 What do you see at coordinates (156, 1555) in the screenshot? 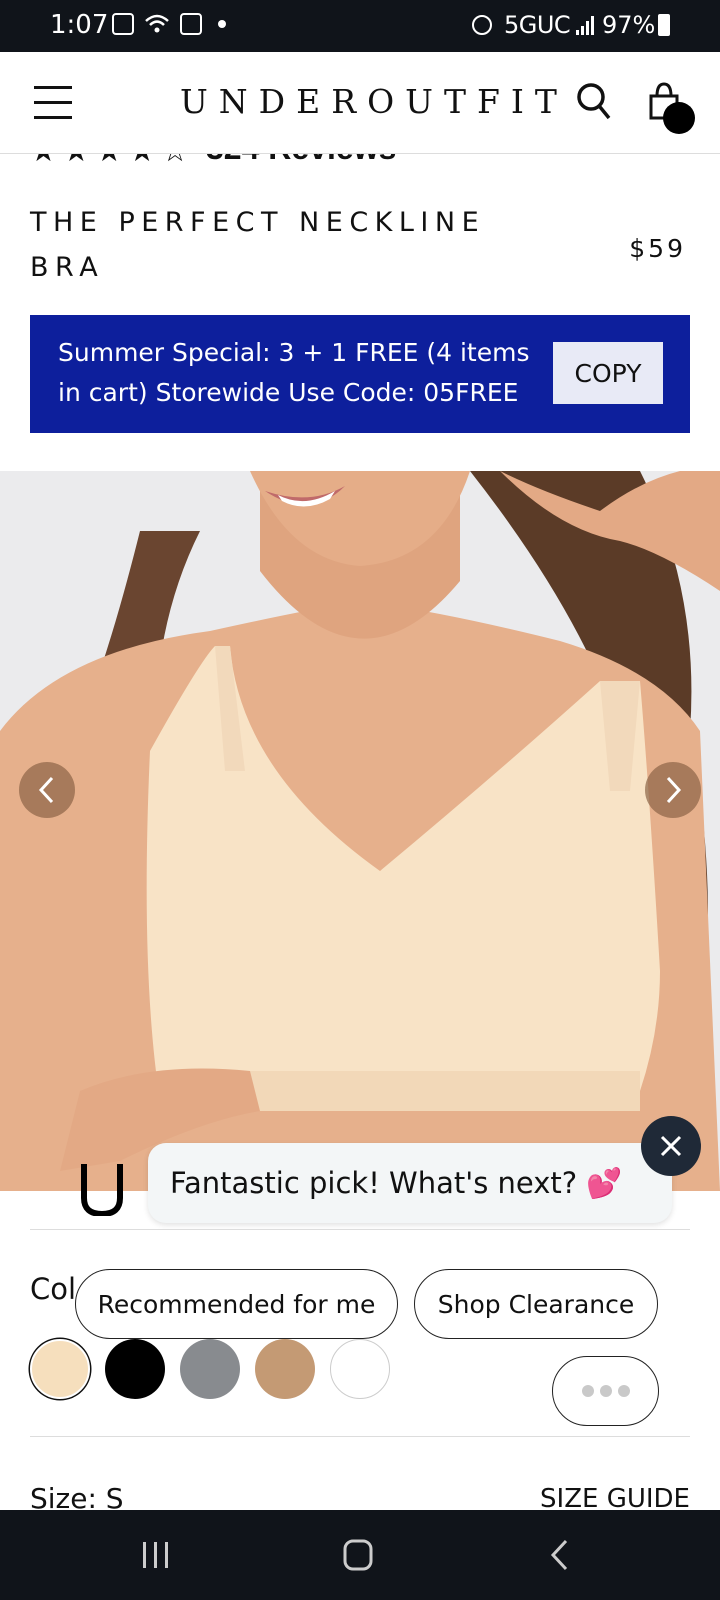
I see `recent-apps-icon` at bounding box center [156, 1555].